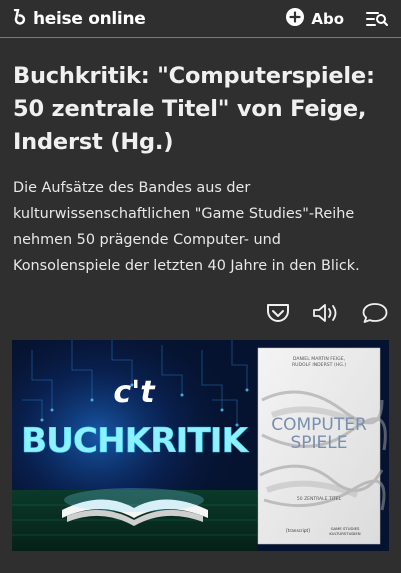  Describe the element at coordinates (319, 365) in the screenshot. I see `book-authors-line2: RUDOLF INDERST (HG.)` at that location.